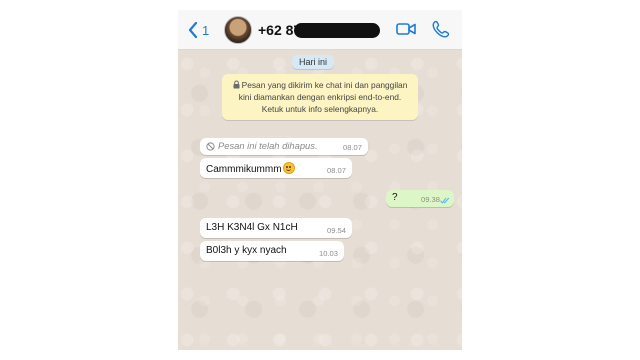  Describe the element at coordinates (313, 62) in the screenshot. I see `date-chip: Hari ini` at that location.